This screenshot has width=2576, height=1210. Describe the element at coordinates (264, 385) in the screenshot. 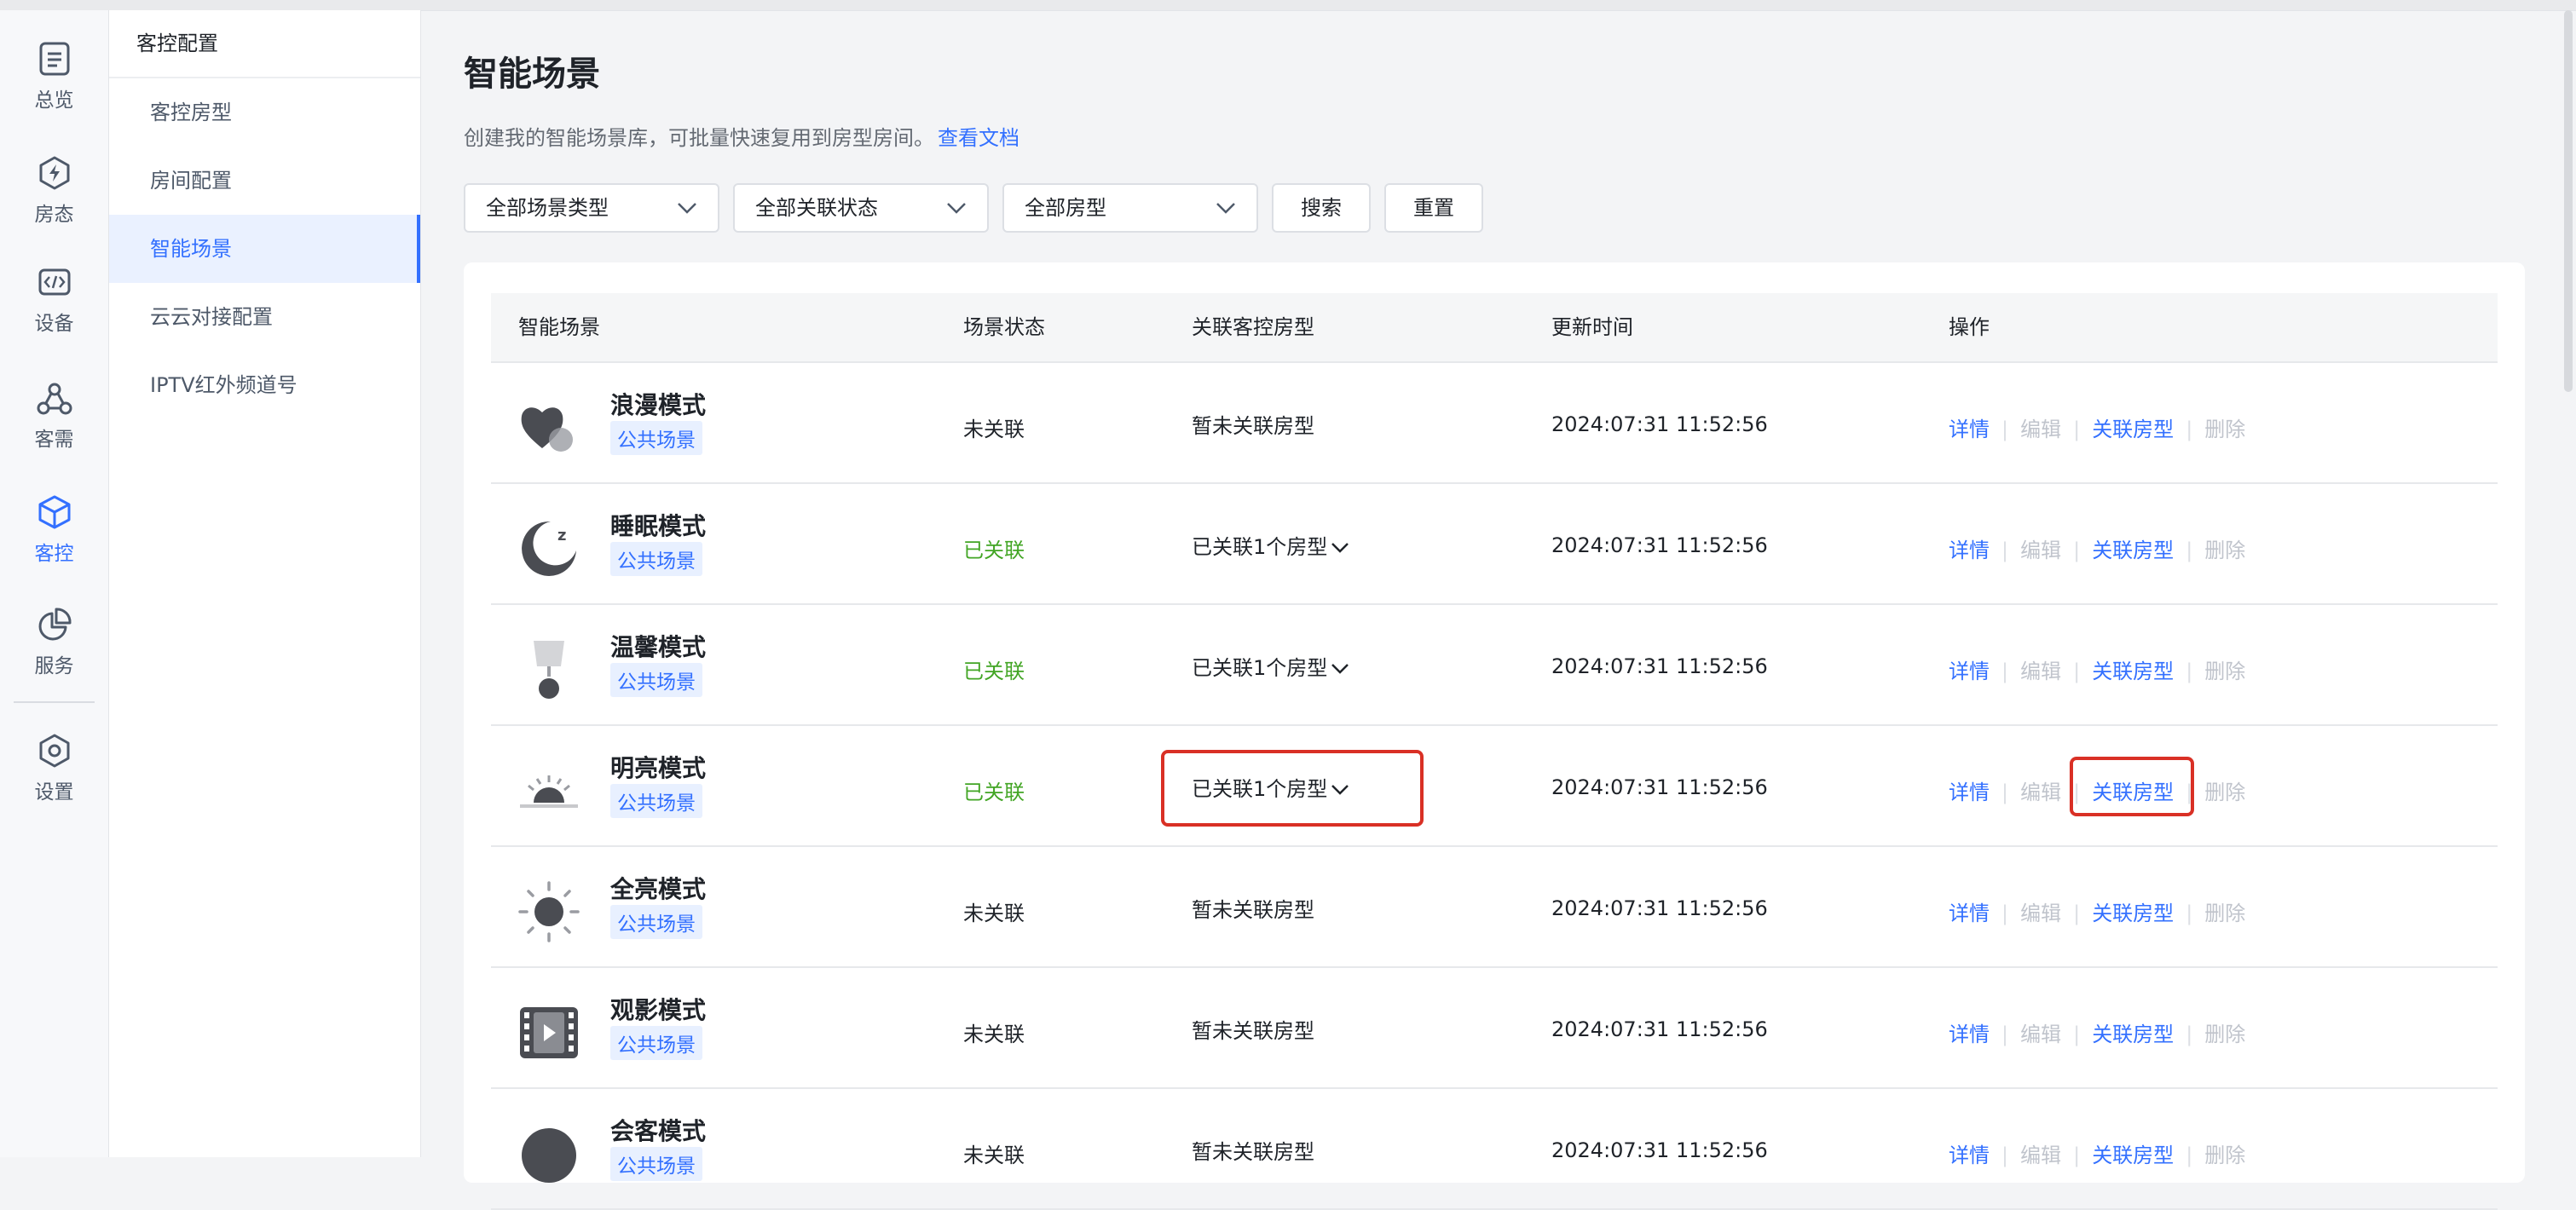

I see `subnav-item-iptv: IPTV红外频道号` at that location.